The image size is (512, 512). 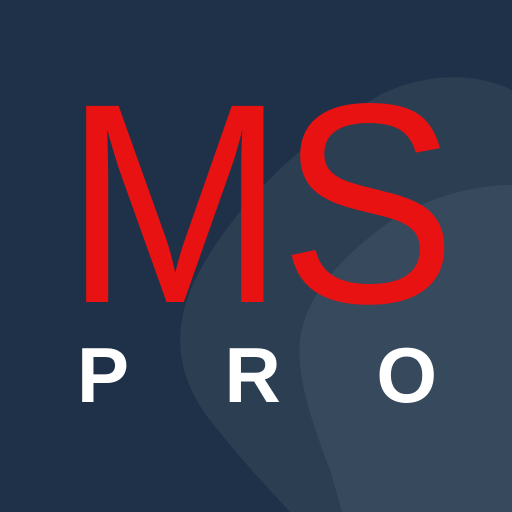 What do you see at coordinates (103, 375) in the screenshot?
I see `logo-pro-letter-p: P` at bounding box center [103, 375].